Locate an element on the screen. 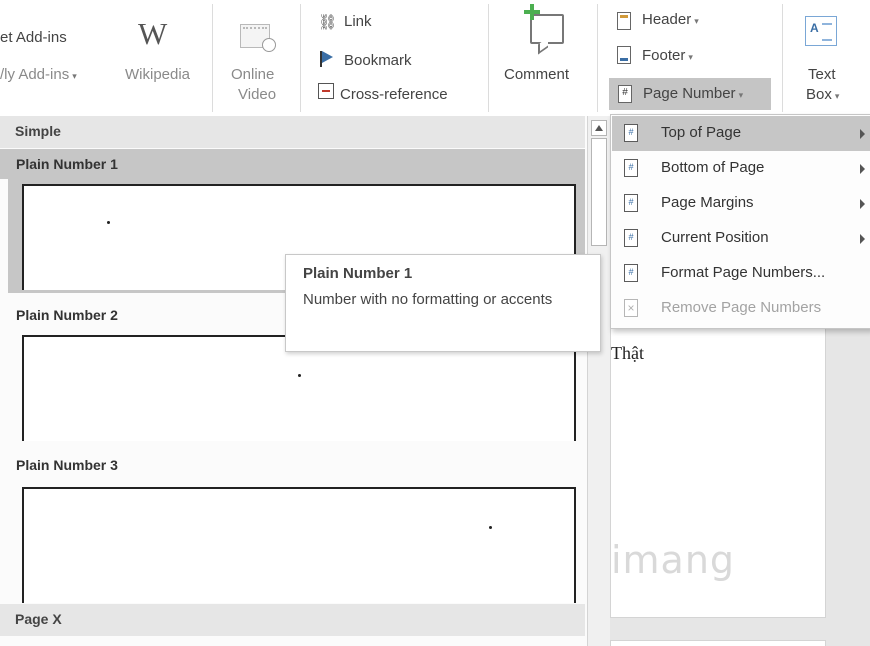  text-box-button: Box ▾ is located at coordinates (822, 94).